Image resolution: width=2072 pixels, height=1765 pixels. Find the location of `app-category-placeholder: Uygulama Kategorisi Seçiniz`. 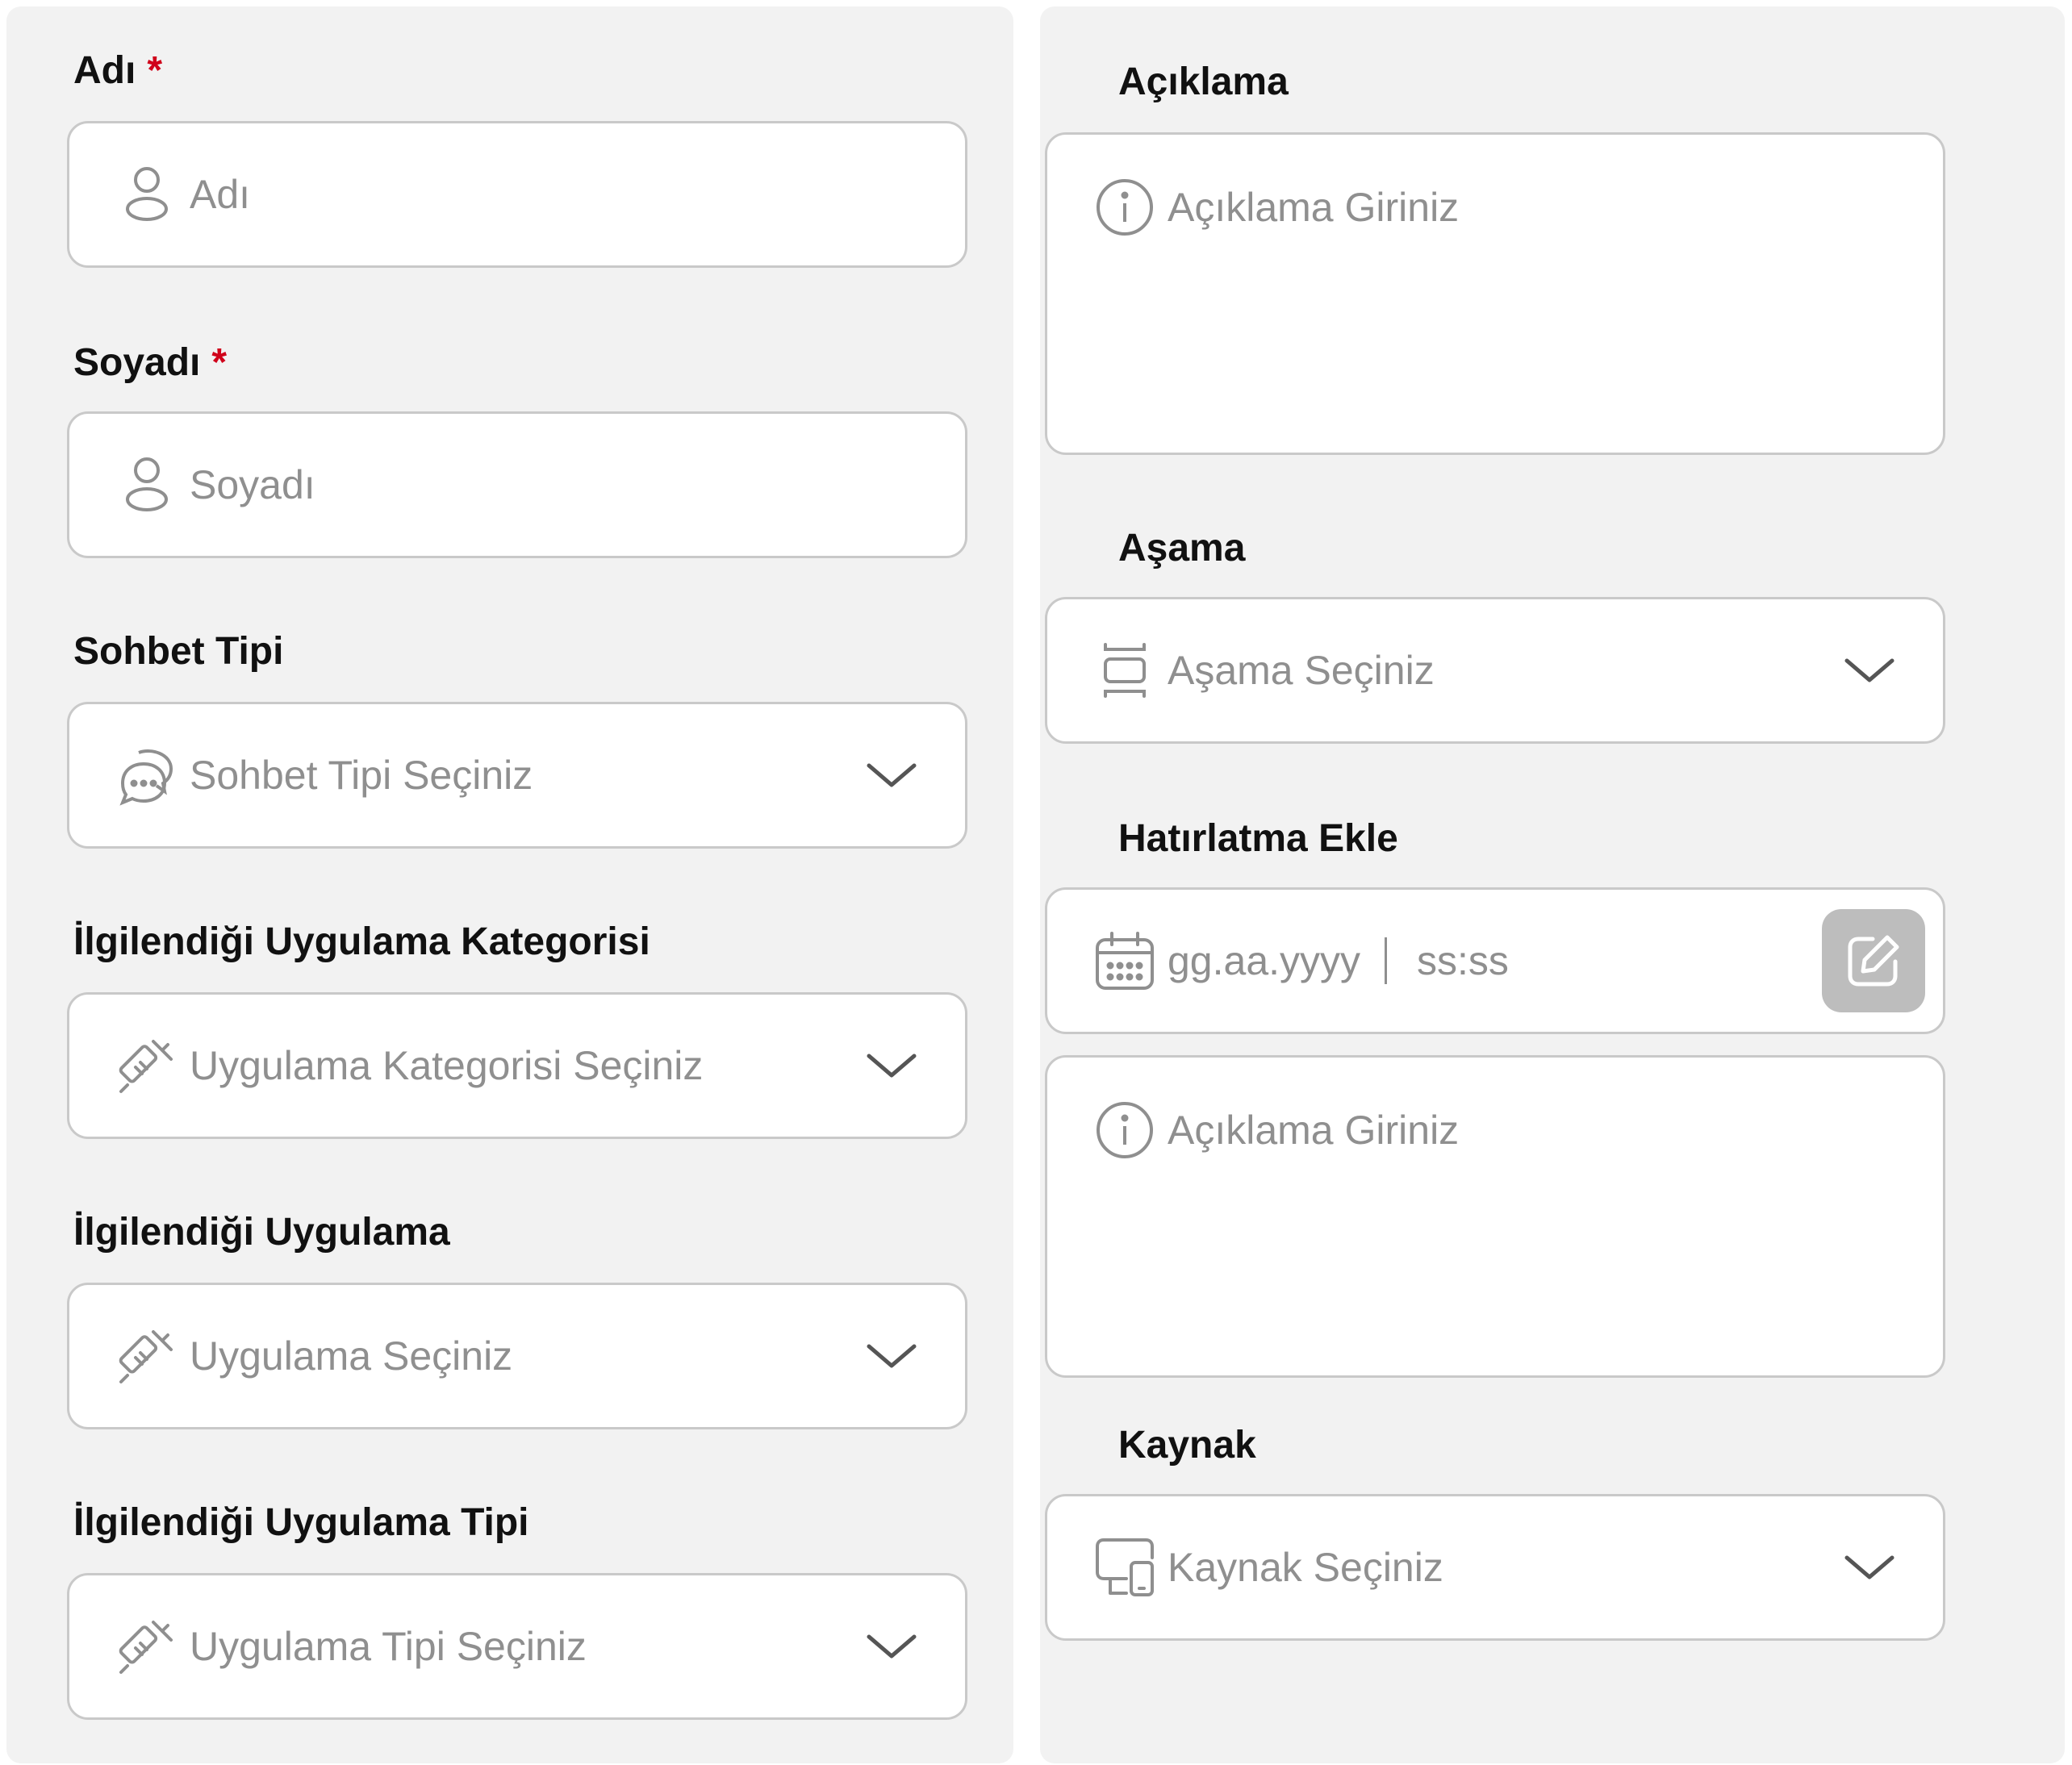

app-category-placeholder: Uygulama Kategorisi Seçiniz is located at coordinates (447, 1065).